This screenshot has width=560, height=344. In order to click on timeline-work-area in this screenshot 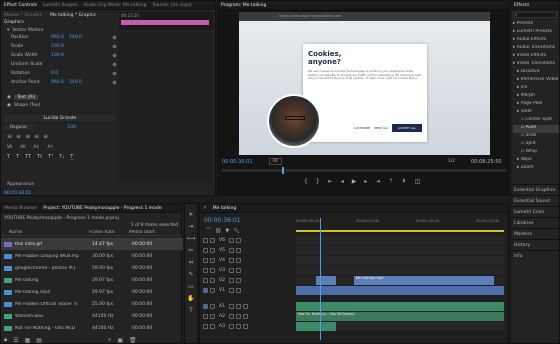, I will do `click(400, 231)`.